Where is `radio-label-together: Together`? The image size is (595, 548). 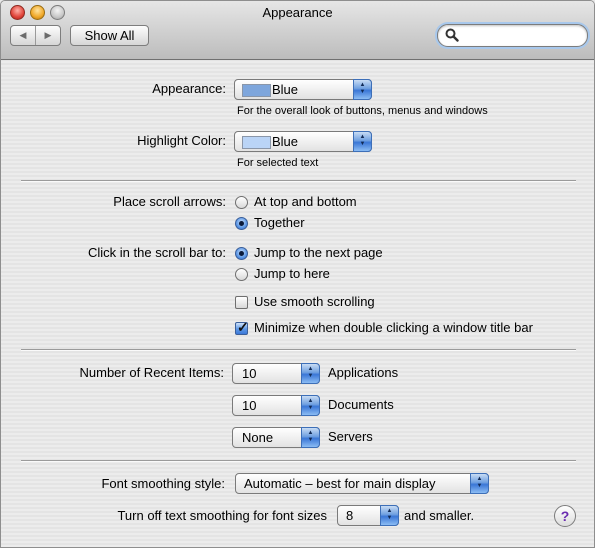
radio-label-together: Together is located at coordinates (279, 222).